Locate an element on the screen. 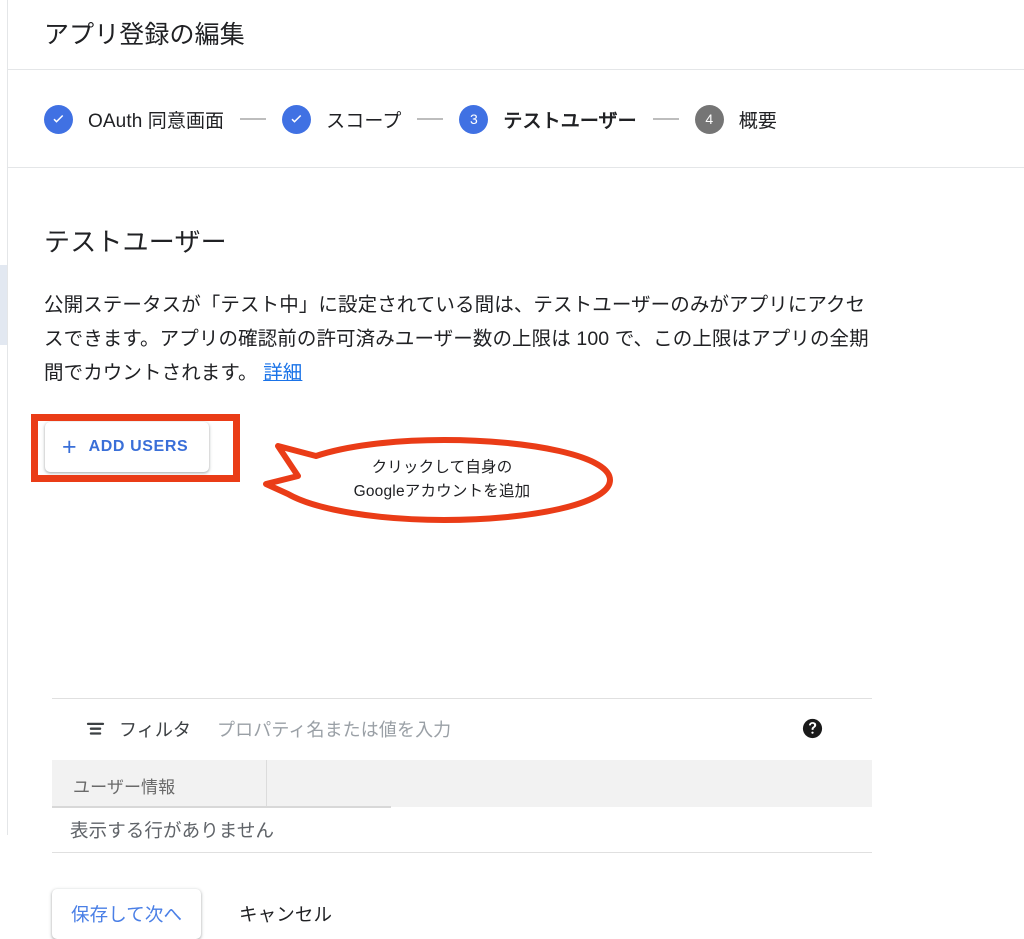 This screenshot has height=939, width=1024. filter-list-icon is located at coordinates (95, 728).